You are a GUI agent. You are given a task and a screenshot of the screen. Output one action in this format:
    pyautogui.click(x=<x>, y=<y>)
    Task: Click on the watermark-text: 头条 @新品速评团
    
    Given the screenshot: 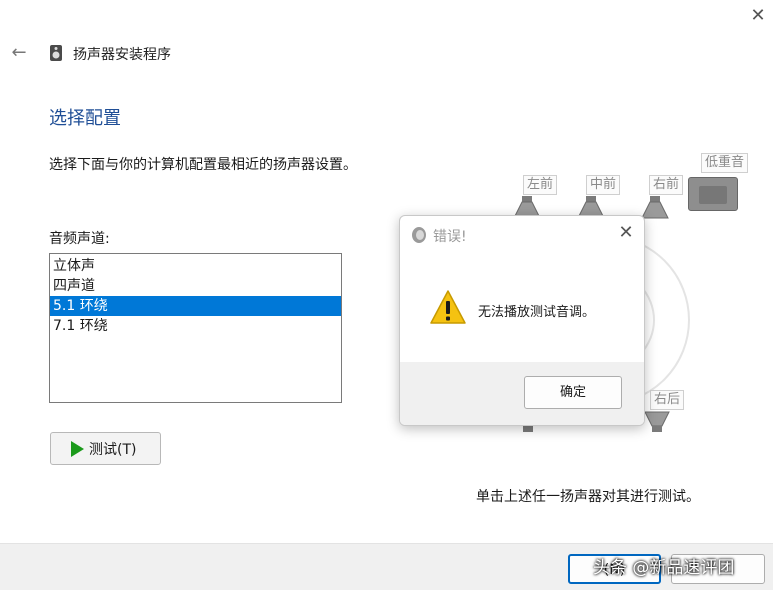 What is the action you would take?
    pyautogui.click(x=664, y=568)
    